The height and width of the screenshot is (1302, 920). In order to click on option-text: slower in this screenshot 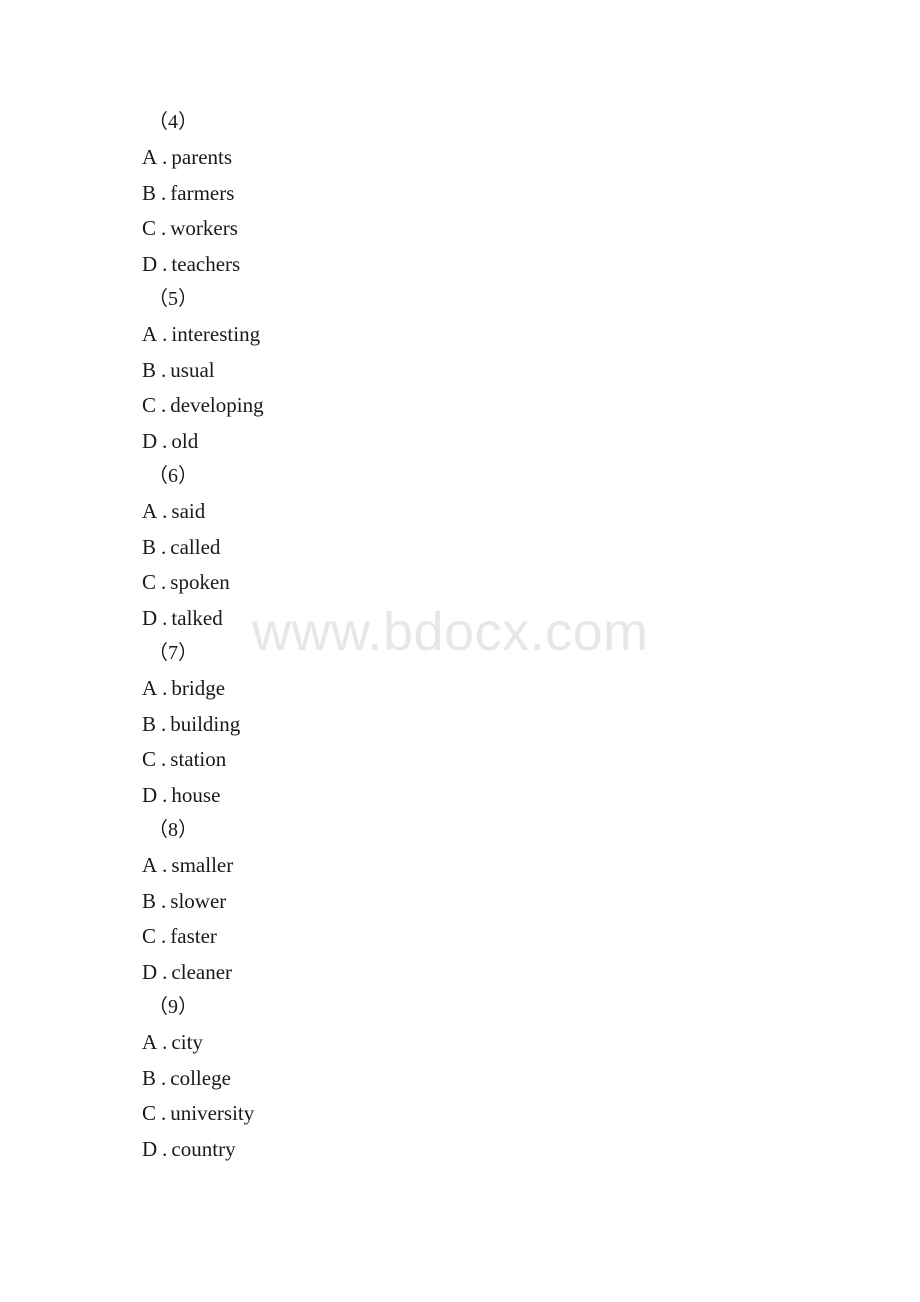, I will do `click(198, 900)`.